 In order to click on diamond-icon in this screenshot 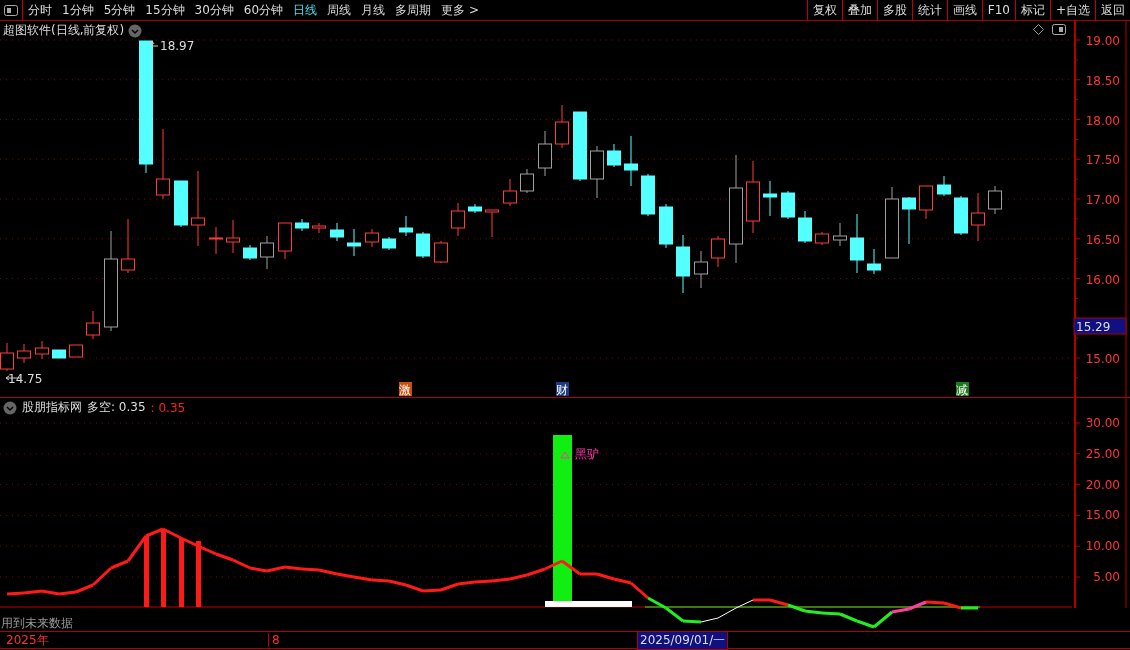, I will do `click(1038, 29)`.